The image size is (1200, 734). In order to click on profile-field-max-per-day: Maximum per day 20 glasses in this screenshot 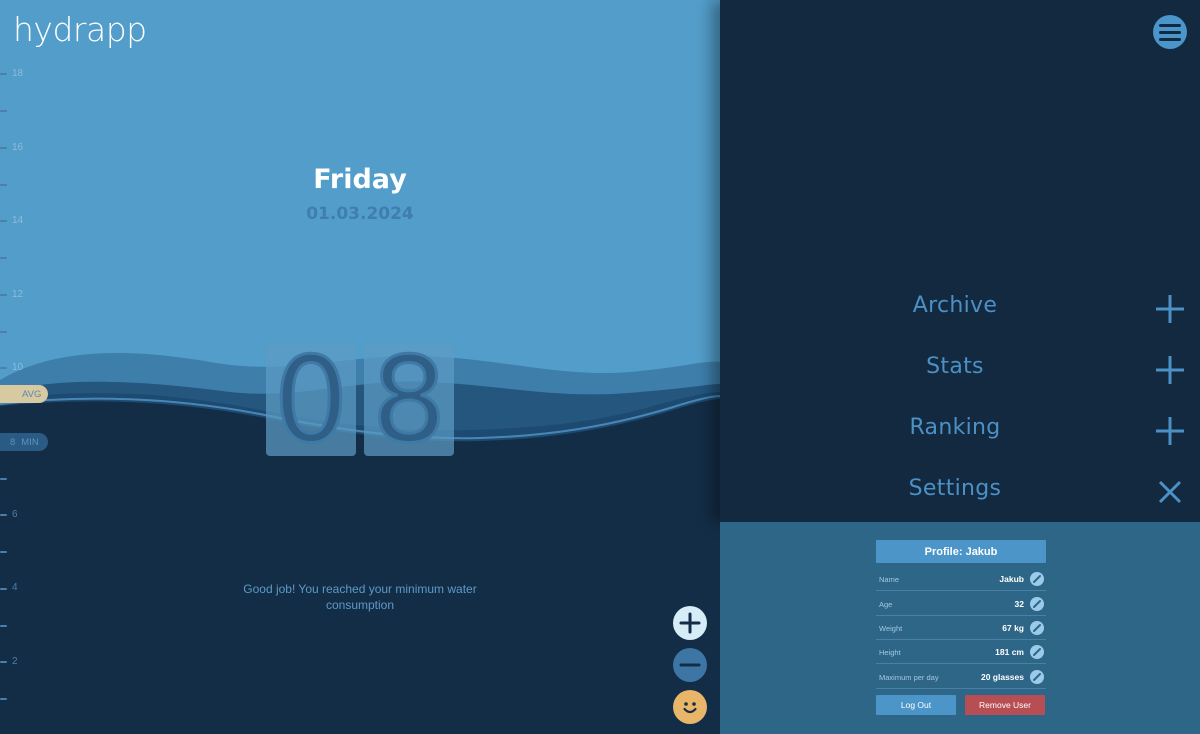, I will do `click(961, 677)`.